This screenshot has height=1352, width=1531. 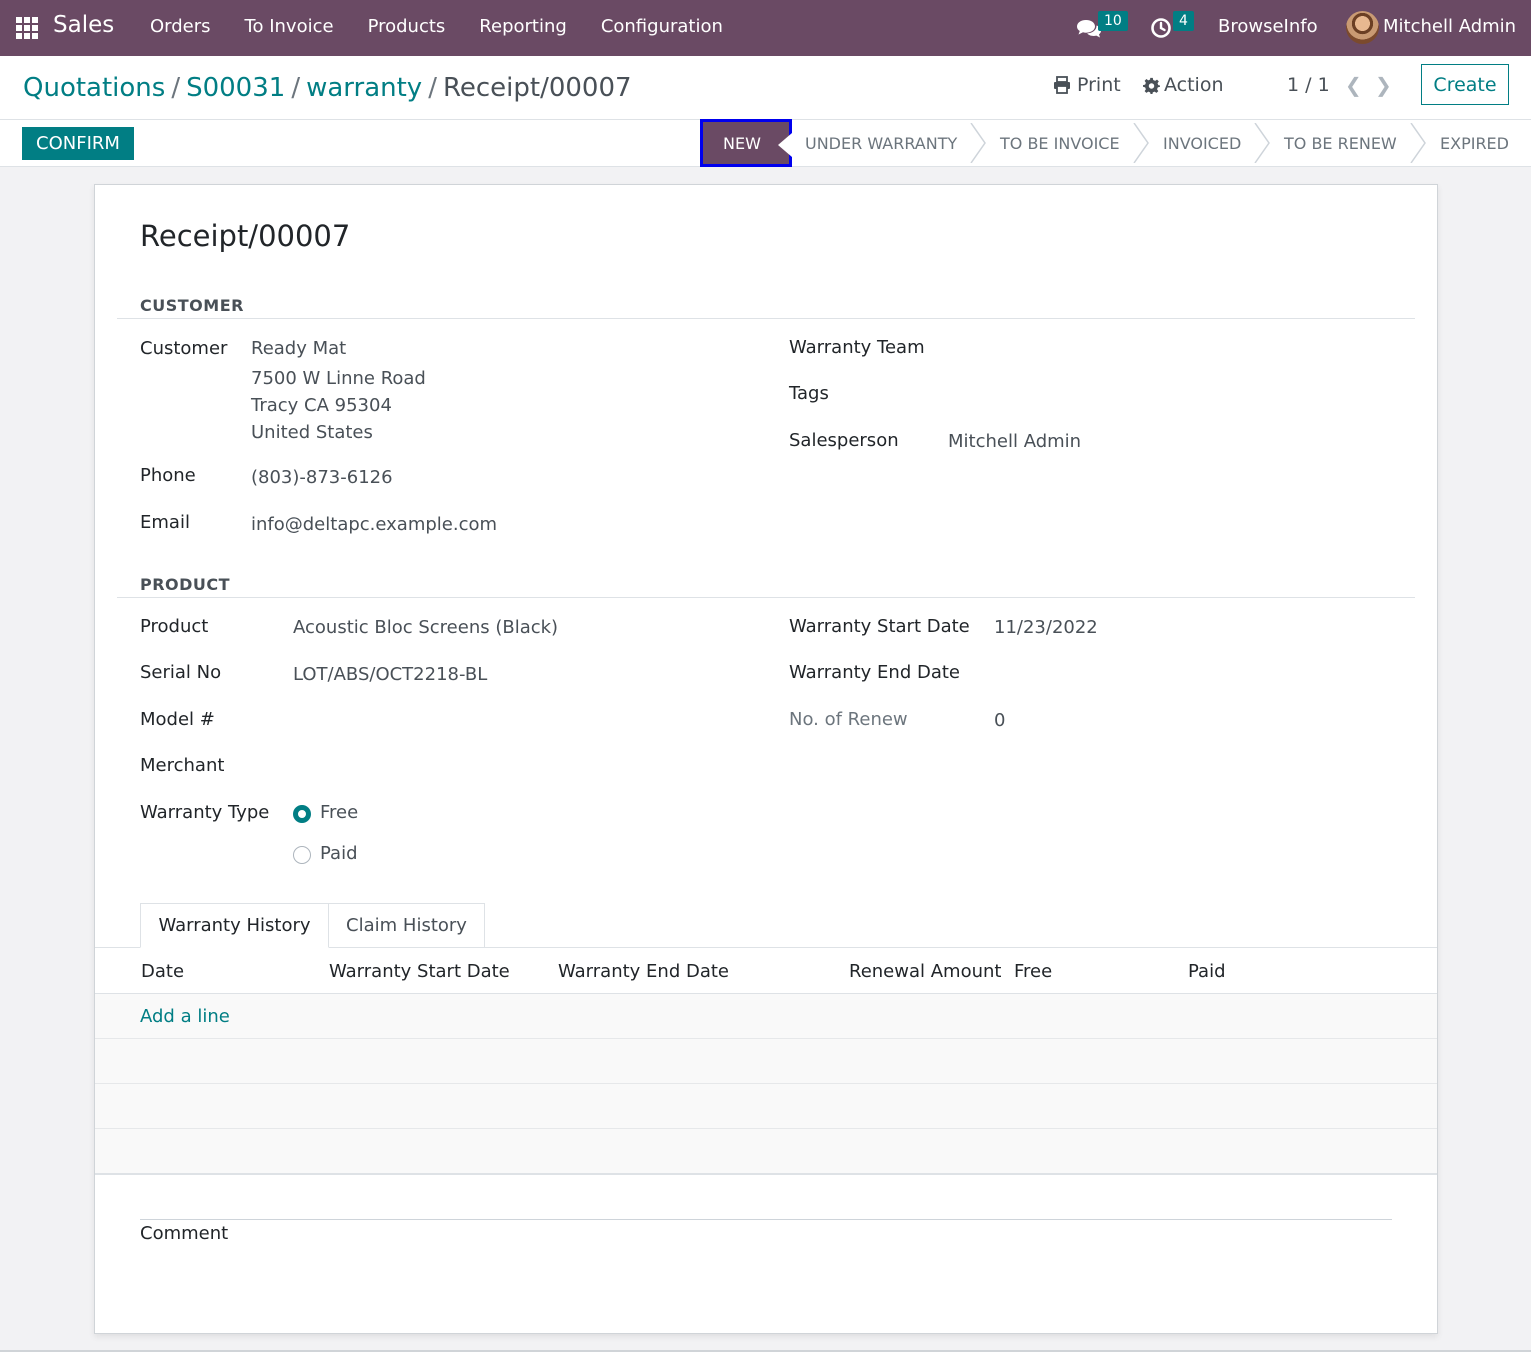 I want to click on menu-item-reporting: Reporting, so click(x=523, y=26).